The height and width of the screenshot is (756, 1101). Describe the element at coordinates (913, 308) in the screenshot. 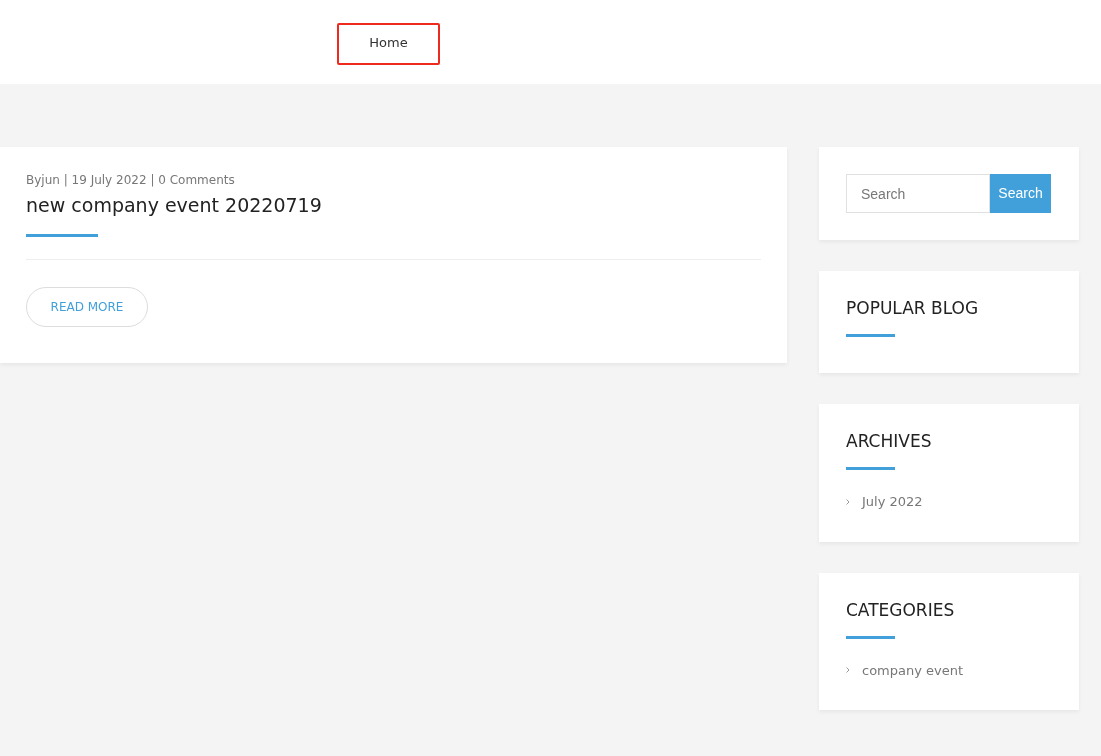

I see `widget-title: POPULAR BLOG` at that location.